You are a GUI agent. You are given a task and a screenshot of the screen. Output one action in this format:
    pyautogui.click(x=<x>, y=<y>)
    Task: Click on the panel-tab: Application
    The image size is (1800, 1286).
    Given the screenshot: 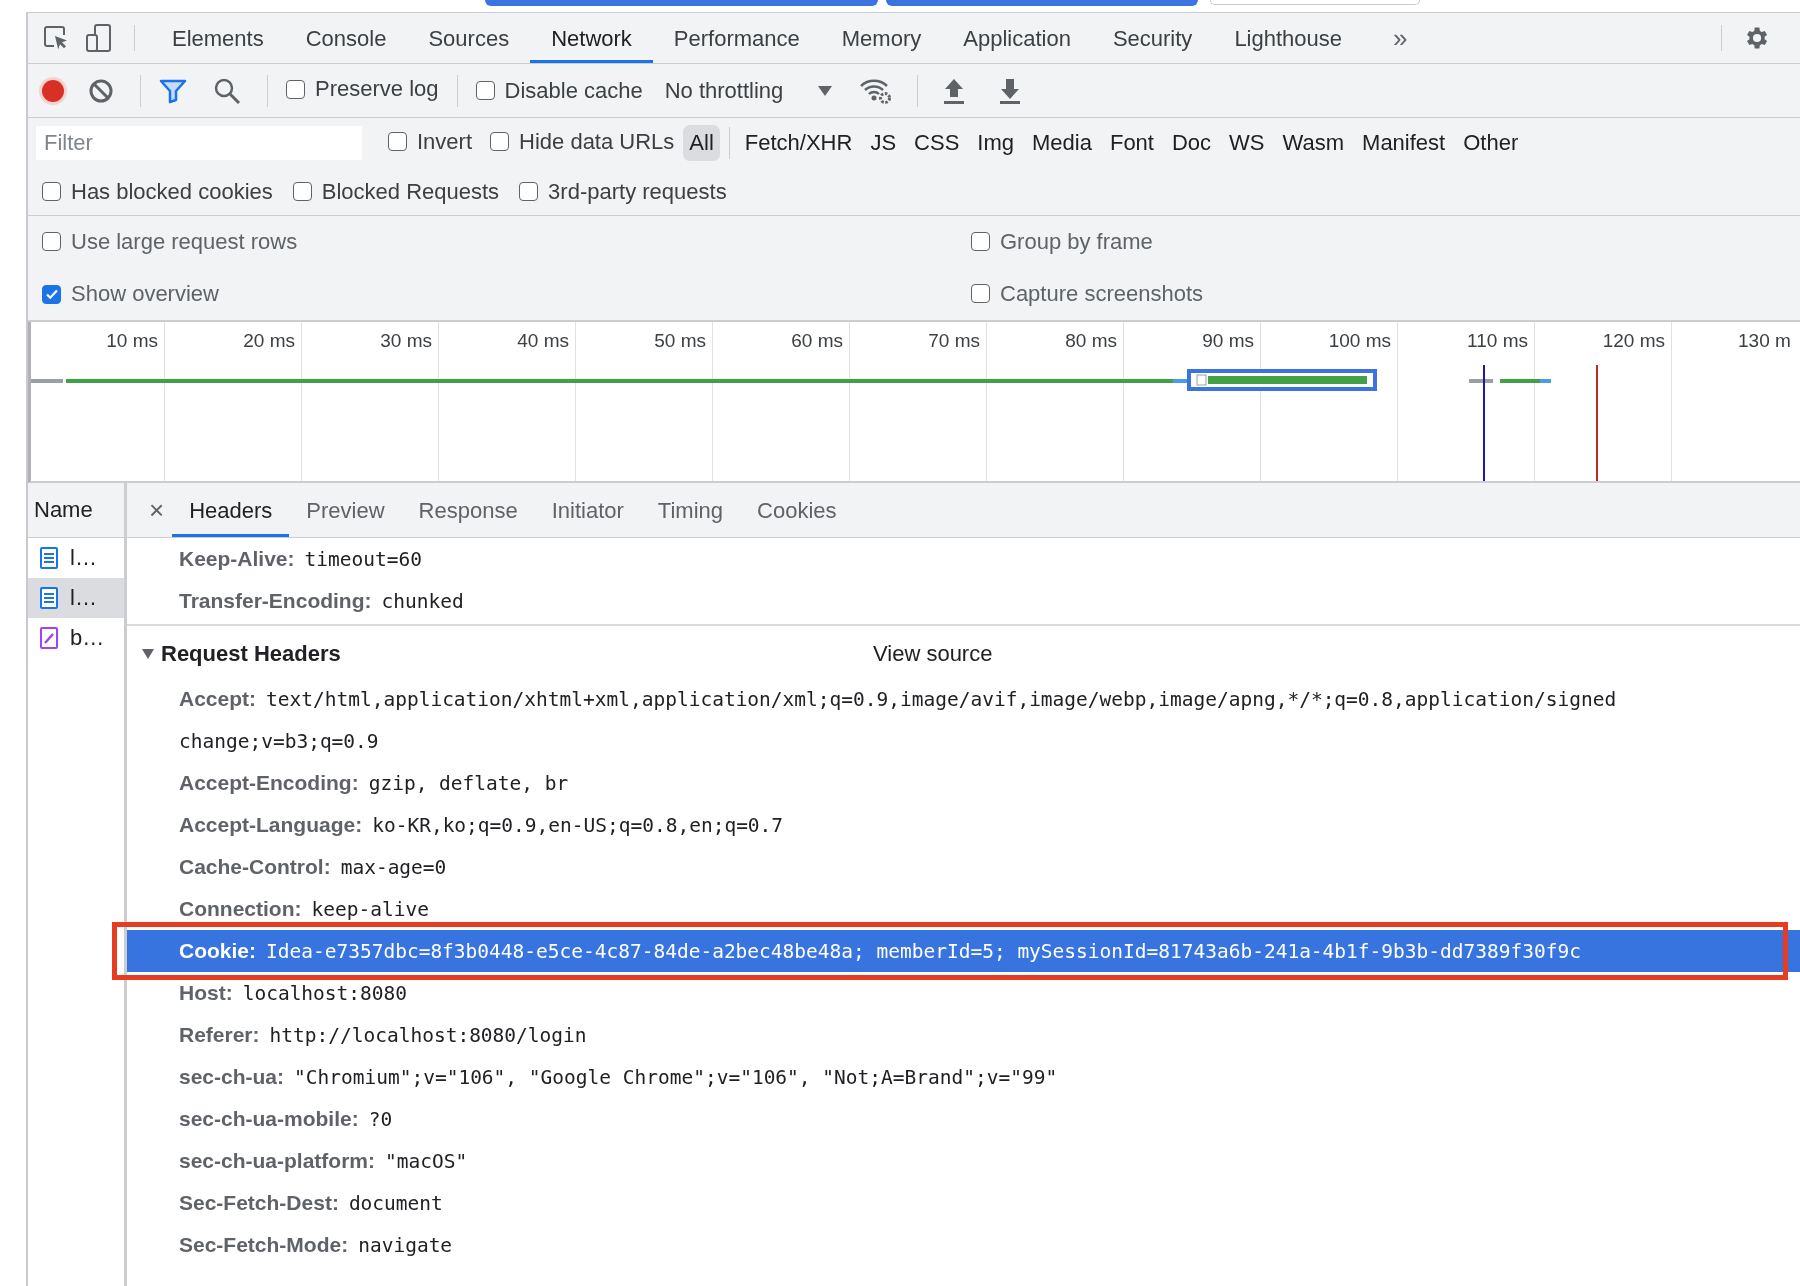 What is the action you would take?
    pyautogui.click(x=1017, y=38)
    